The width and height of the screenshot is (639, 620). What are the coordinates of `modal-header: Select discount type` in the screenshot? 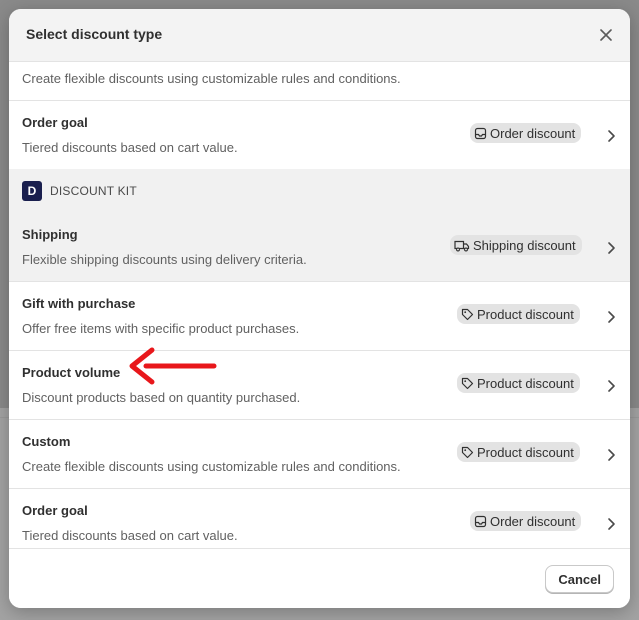 It's located at (319, 35).